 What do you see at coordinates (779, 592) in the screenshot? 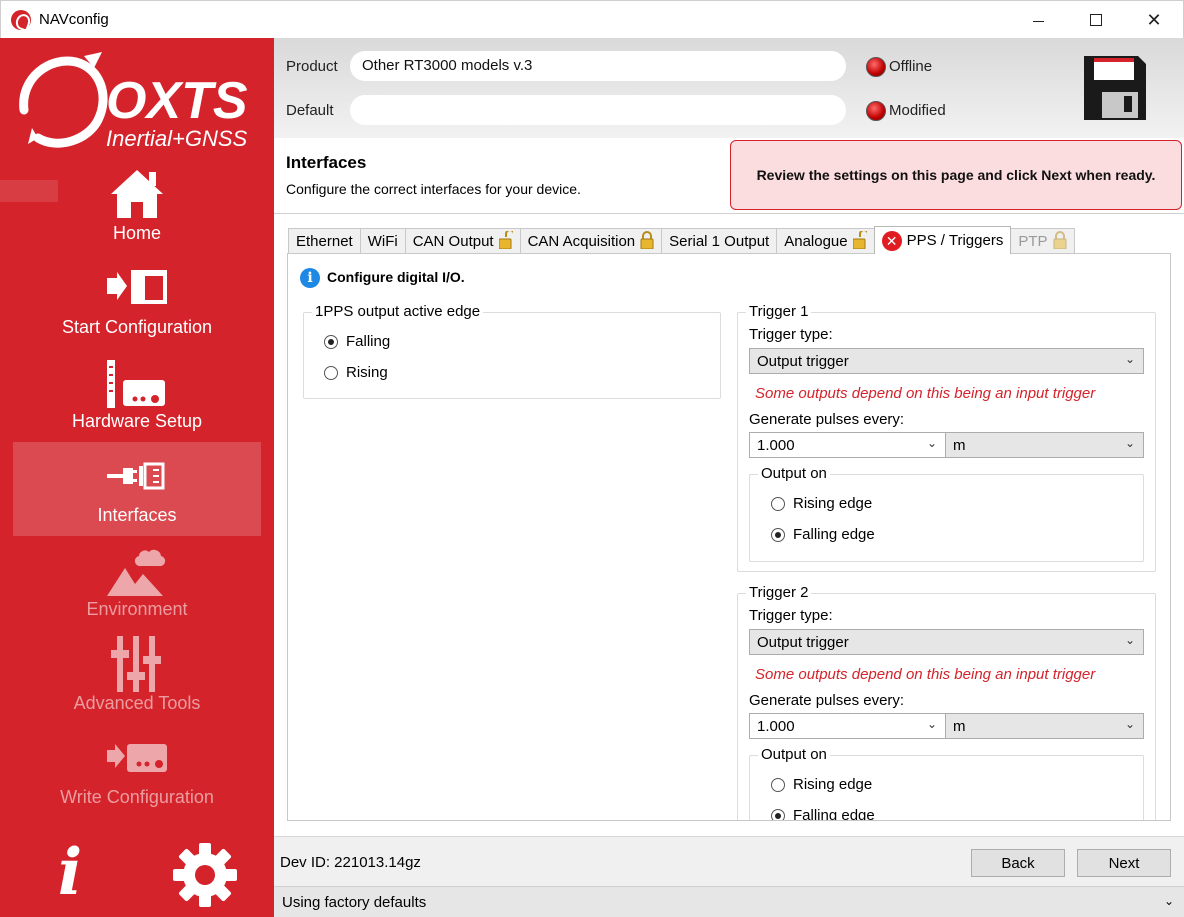
I see `group-title: Trigger 2` at bounding box center [779, 592].